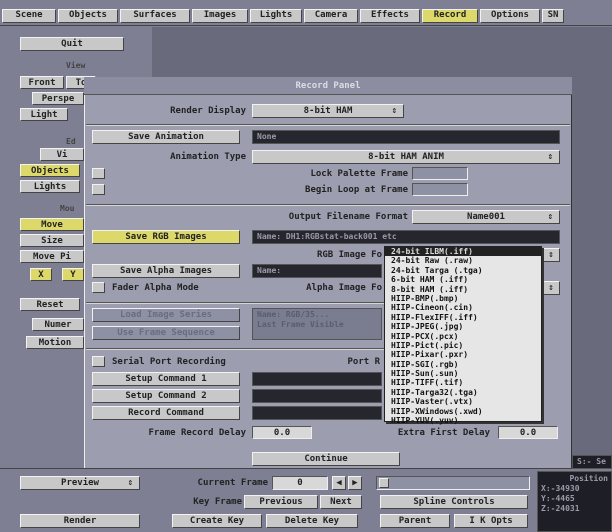 Image resolution: width=612 pixels, height=532 pixels. Describe the element at coordinates (592, 462) in the screenshot. I see `scale-readout: S:- Se` at that location.